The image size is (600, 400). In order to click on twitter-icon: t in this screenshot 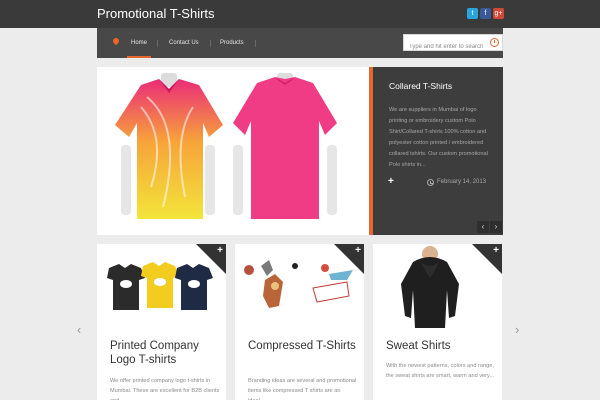, I will do `click(472, 13)`.